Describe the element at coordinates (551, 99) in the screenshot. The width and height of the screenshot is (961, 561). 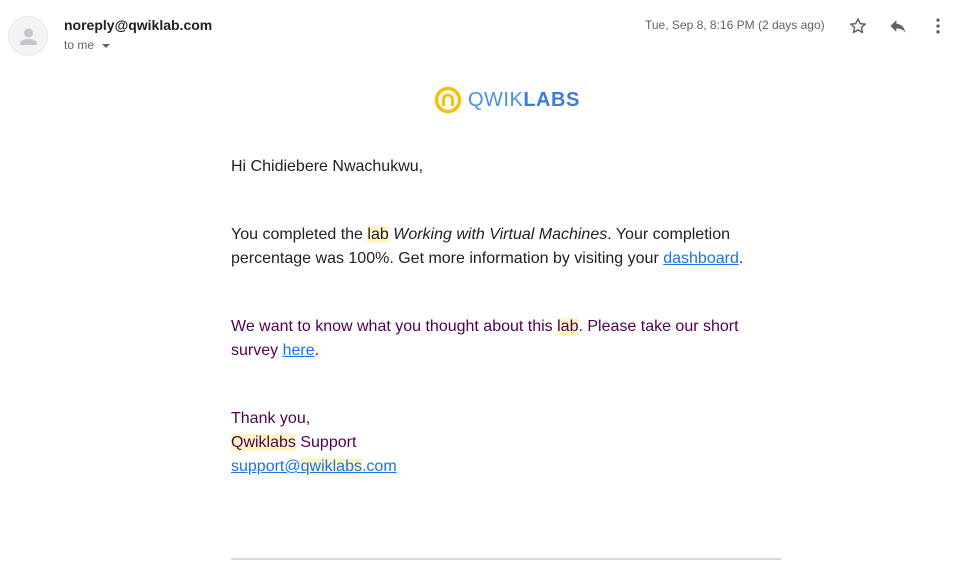
I see `logo-text-labs: LABS` at that location.